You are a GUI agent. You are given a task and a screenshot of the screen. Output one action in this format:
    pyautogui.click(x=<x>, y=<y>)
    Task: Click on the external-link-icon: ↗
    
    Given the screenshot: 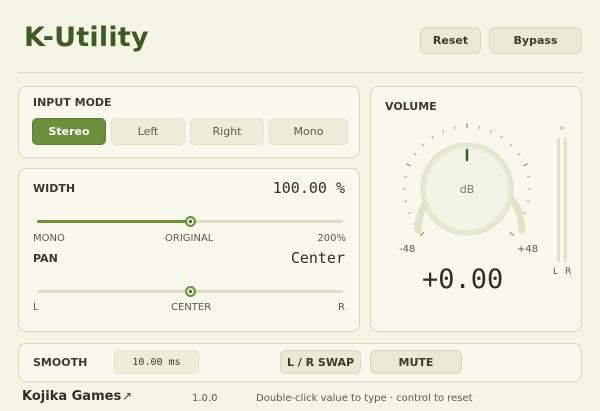 What is the action you would take?
    pyautogui.click(x=127, y=396)
    